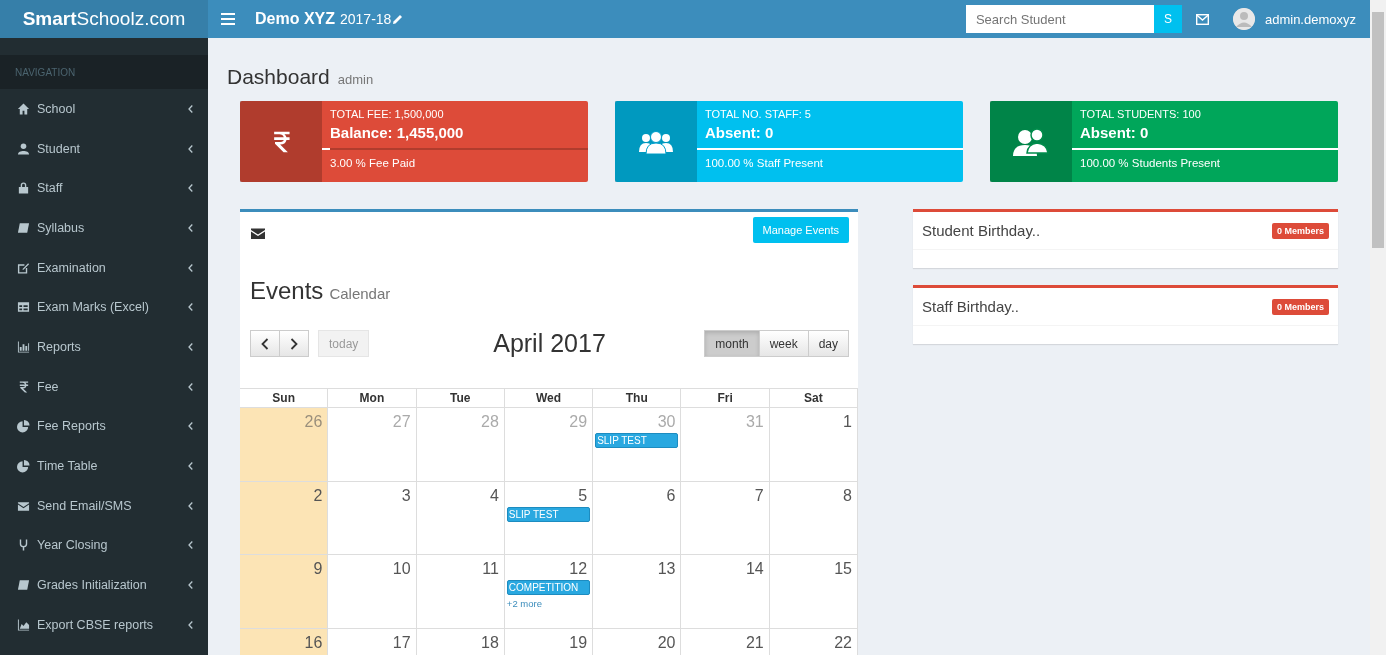 The height and width of the screenshot is (655, 1386). I want to click on info-value: Absent: 0, so click(1114, 132).